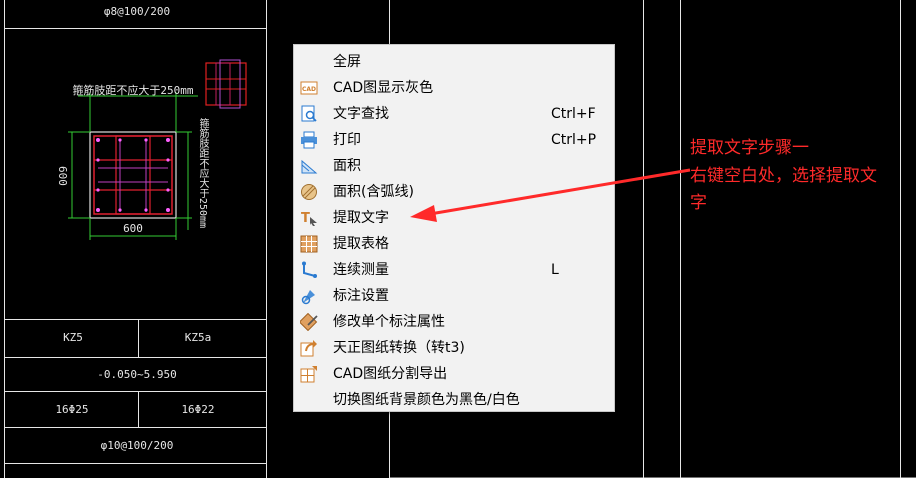  I want to click on annotation-text-line1: 提取文字步骤一, so click(749, 148).